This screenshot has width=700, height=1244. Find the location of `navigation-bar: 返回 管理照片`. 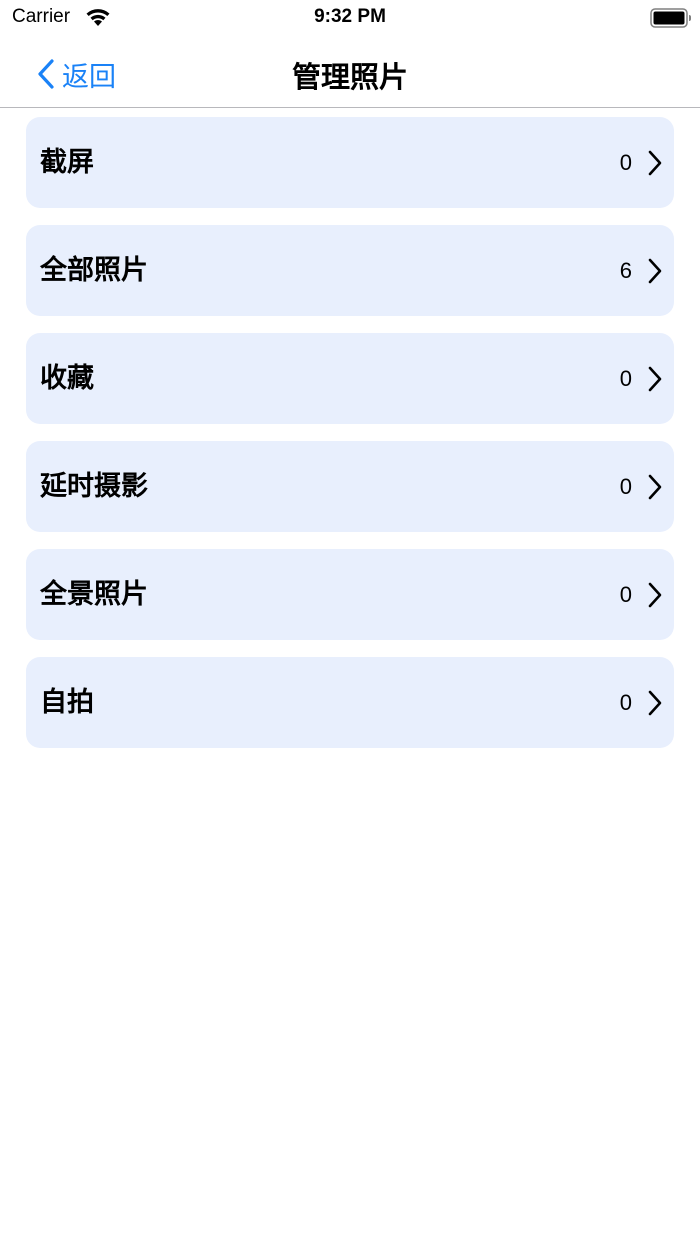

navigation-bar: 返回 管理照片 is located at coordinates (350, 72).